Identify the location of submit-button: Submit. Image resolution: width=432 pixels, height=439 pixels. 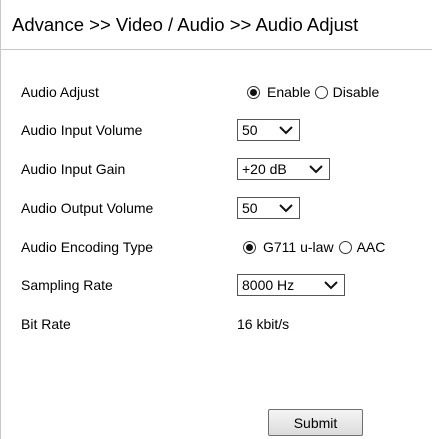
(315, 422).